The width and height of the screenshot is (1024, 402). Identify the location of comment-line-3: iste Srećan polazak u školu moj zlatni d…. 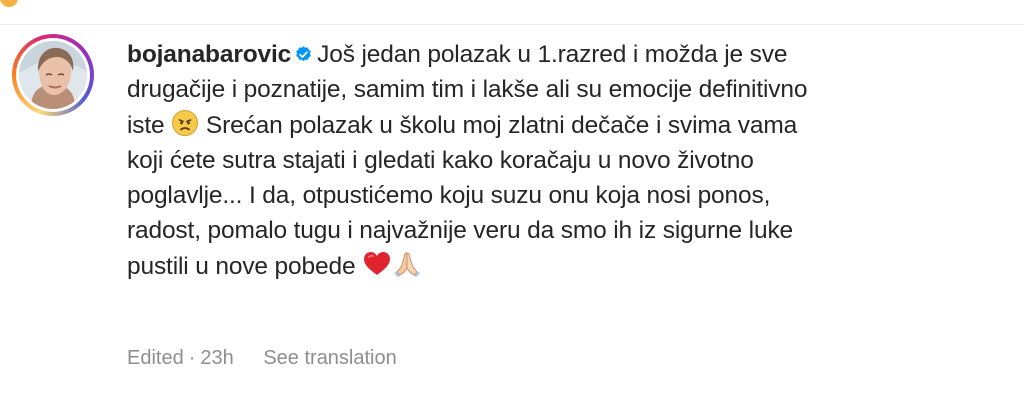
(557, 125).